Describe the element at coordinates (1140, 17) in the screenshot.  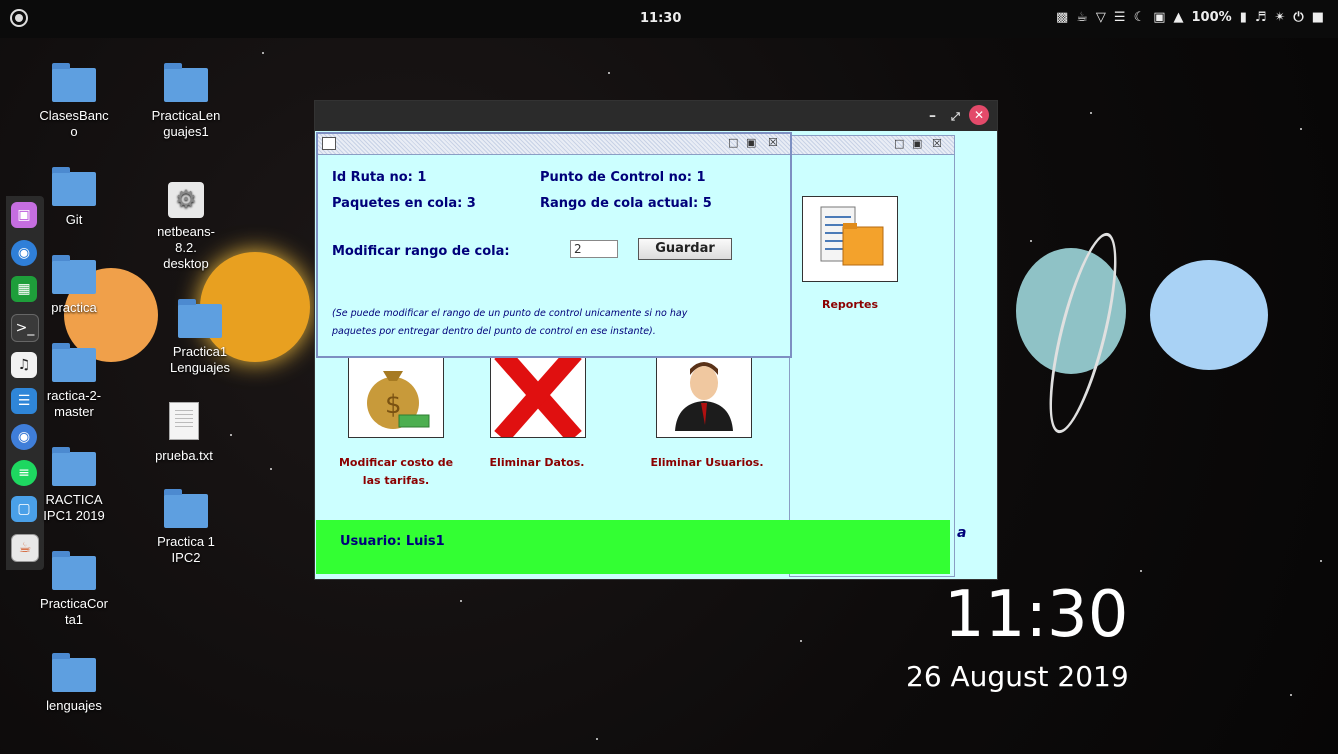
I see `night-light-icon: ☾` at that location.